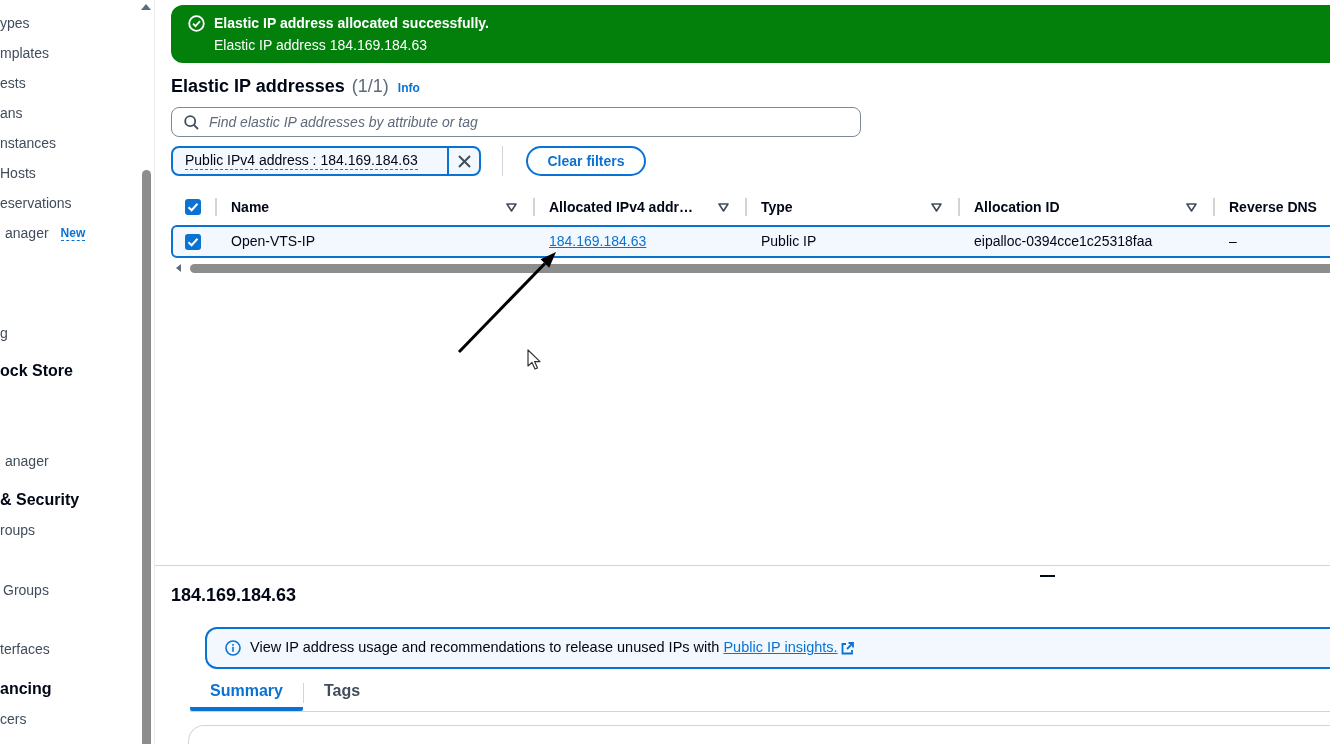 The height and width of the screenshot is (744, 1330). I want to click on nav-link: ests, so click(13, 83).